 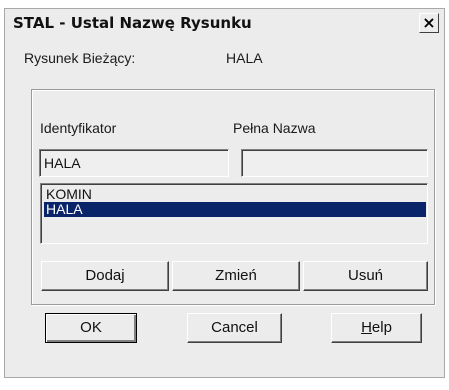 What do you see at coordinates (78, 128) in the screenshot?
I see `identifier-label: Identyfikator` at bounding box center [78, 128].